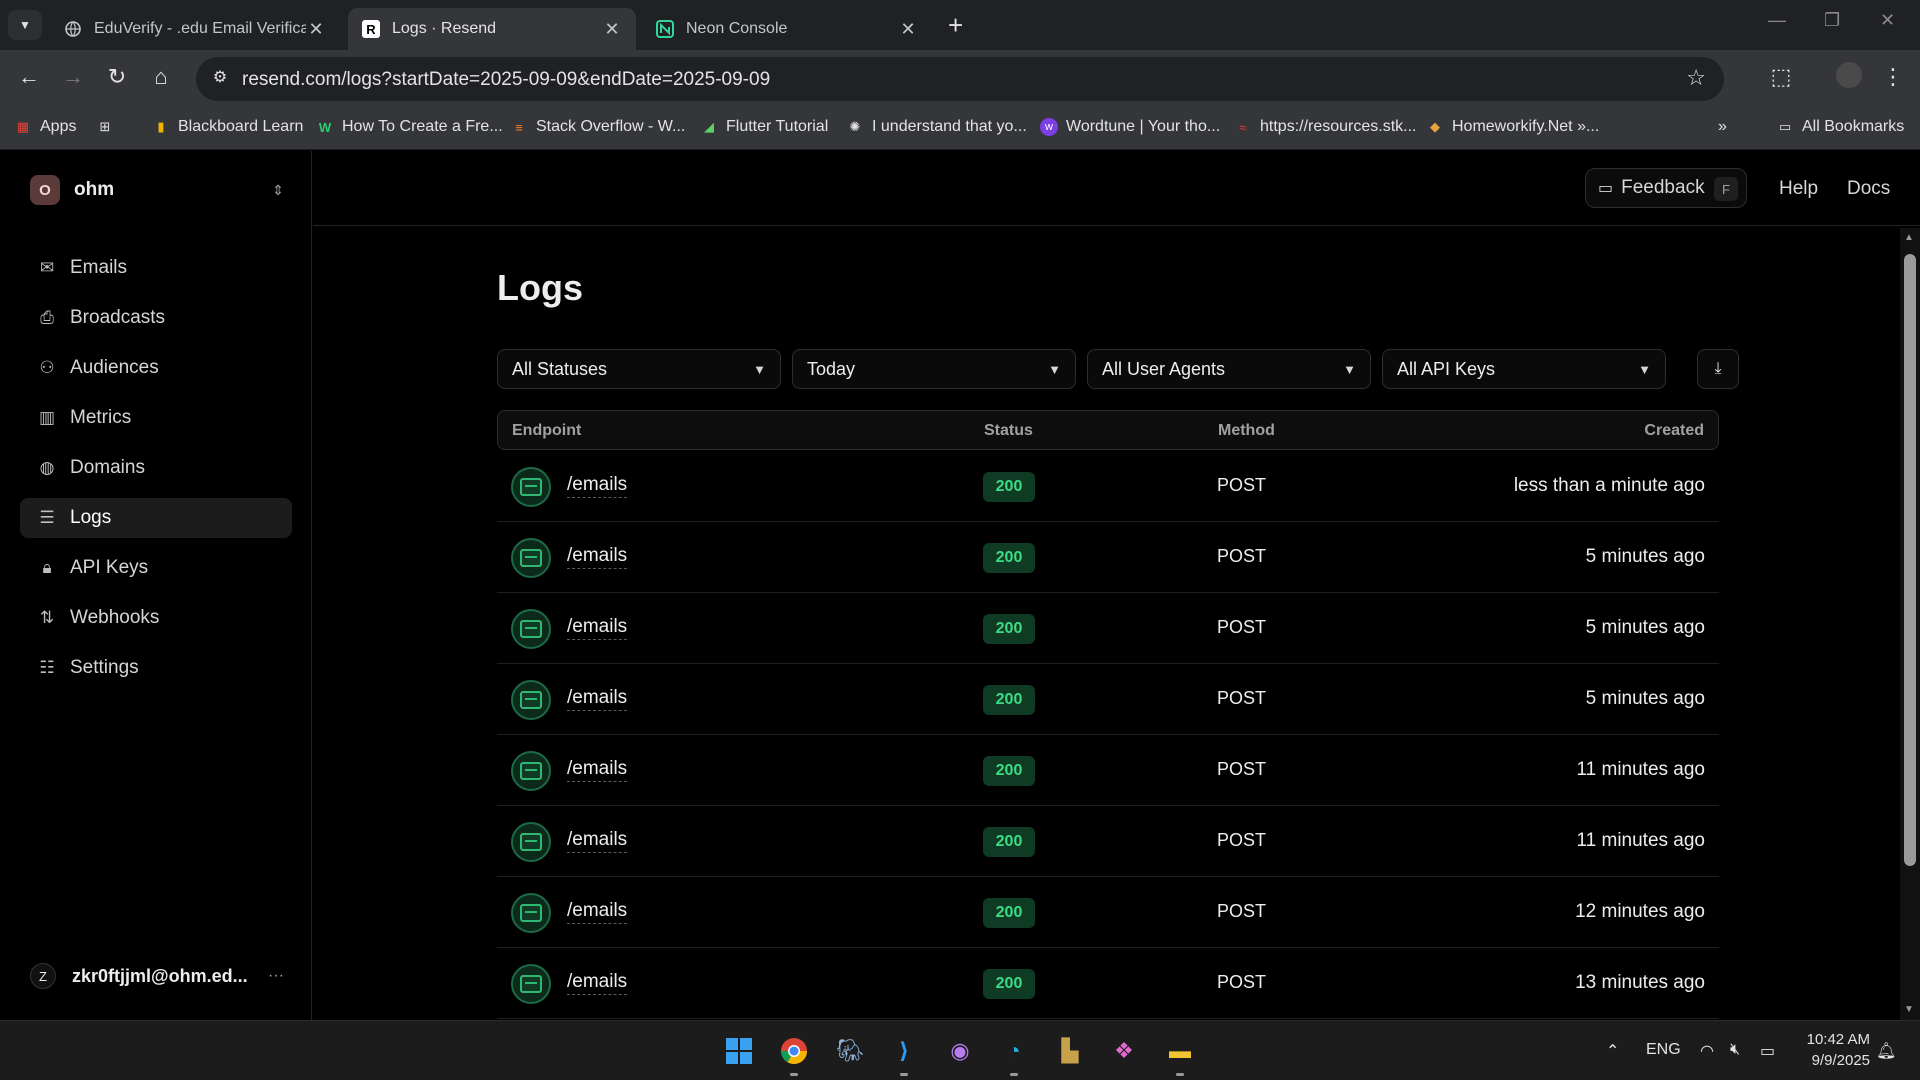 This screenshot has width=1920, height=1080. I want to click on clock-time: 10:42 AM, so click(1835, 1039).